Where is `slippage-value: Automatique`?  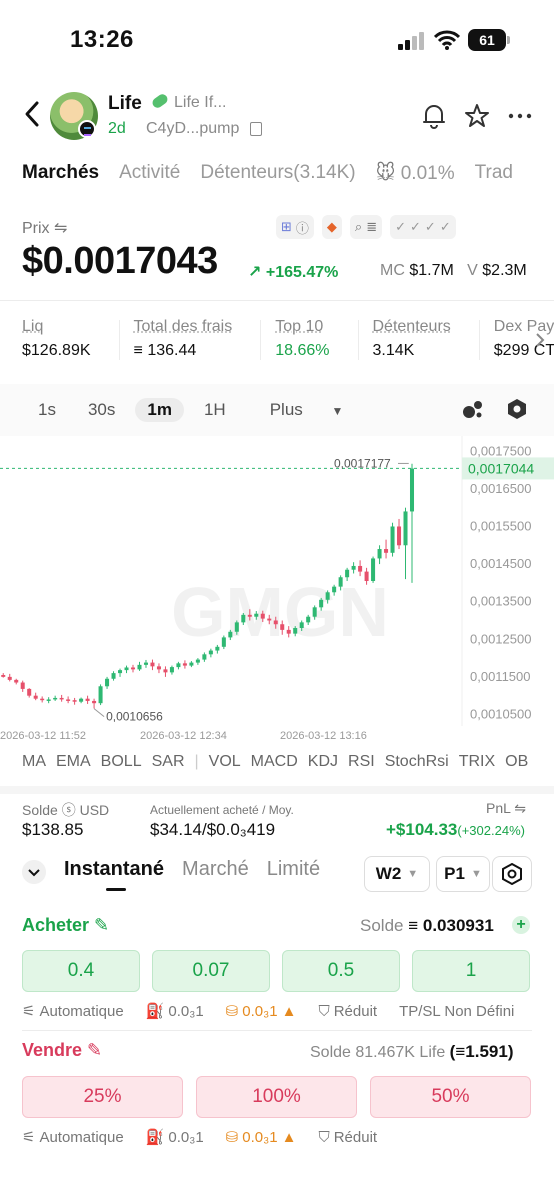 slippage-value: Automatique is located at coordinates (81, 1137).